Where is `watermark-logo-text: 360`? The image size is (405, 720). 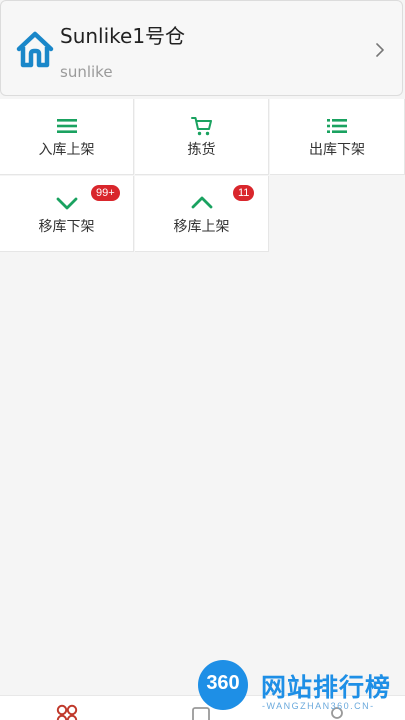
watermark-logo-text: 360 is located at coordinates (223, 683).